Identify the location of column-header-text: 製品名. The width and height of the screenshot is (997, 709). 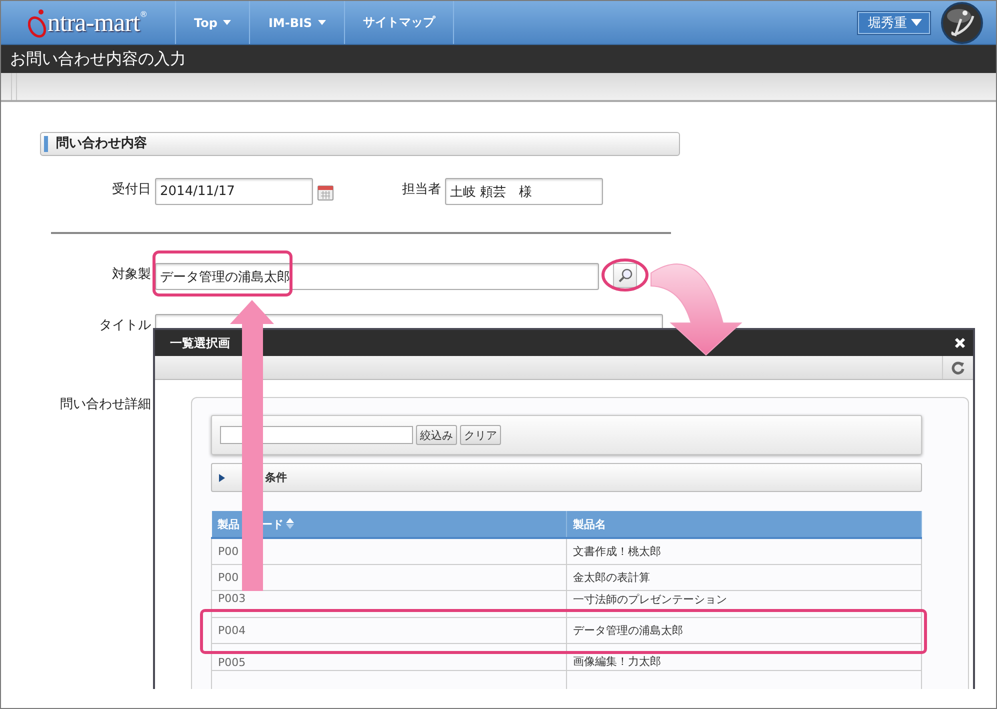
(589, 524).